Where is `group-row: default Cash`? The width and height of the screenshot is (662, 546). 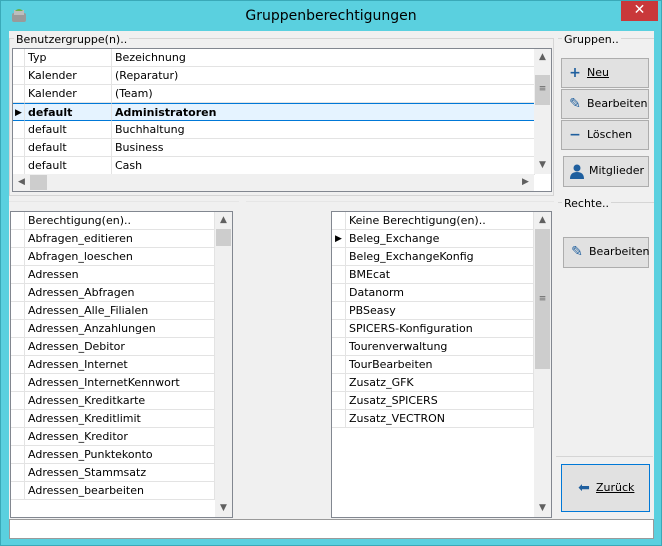 group-row: default Cash is located at coordinates (274, 166).